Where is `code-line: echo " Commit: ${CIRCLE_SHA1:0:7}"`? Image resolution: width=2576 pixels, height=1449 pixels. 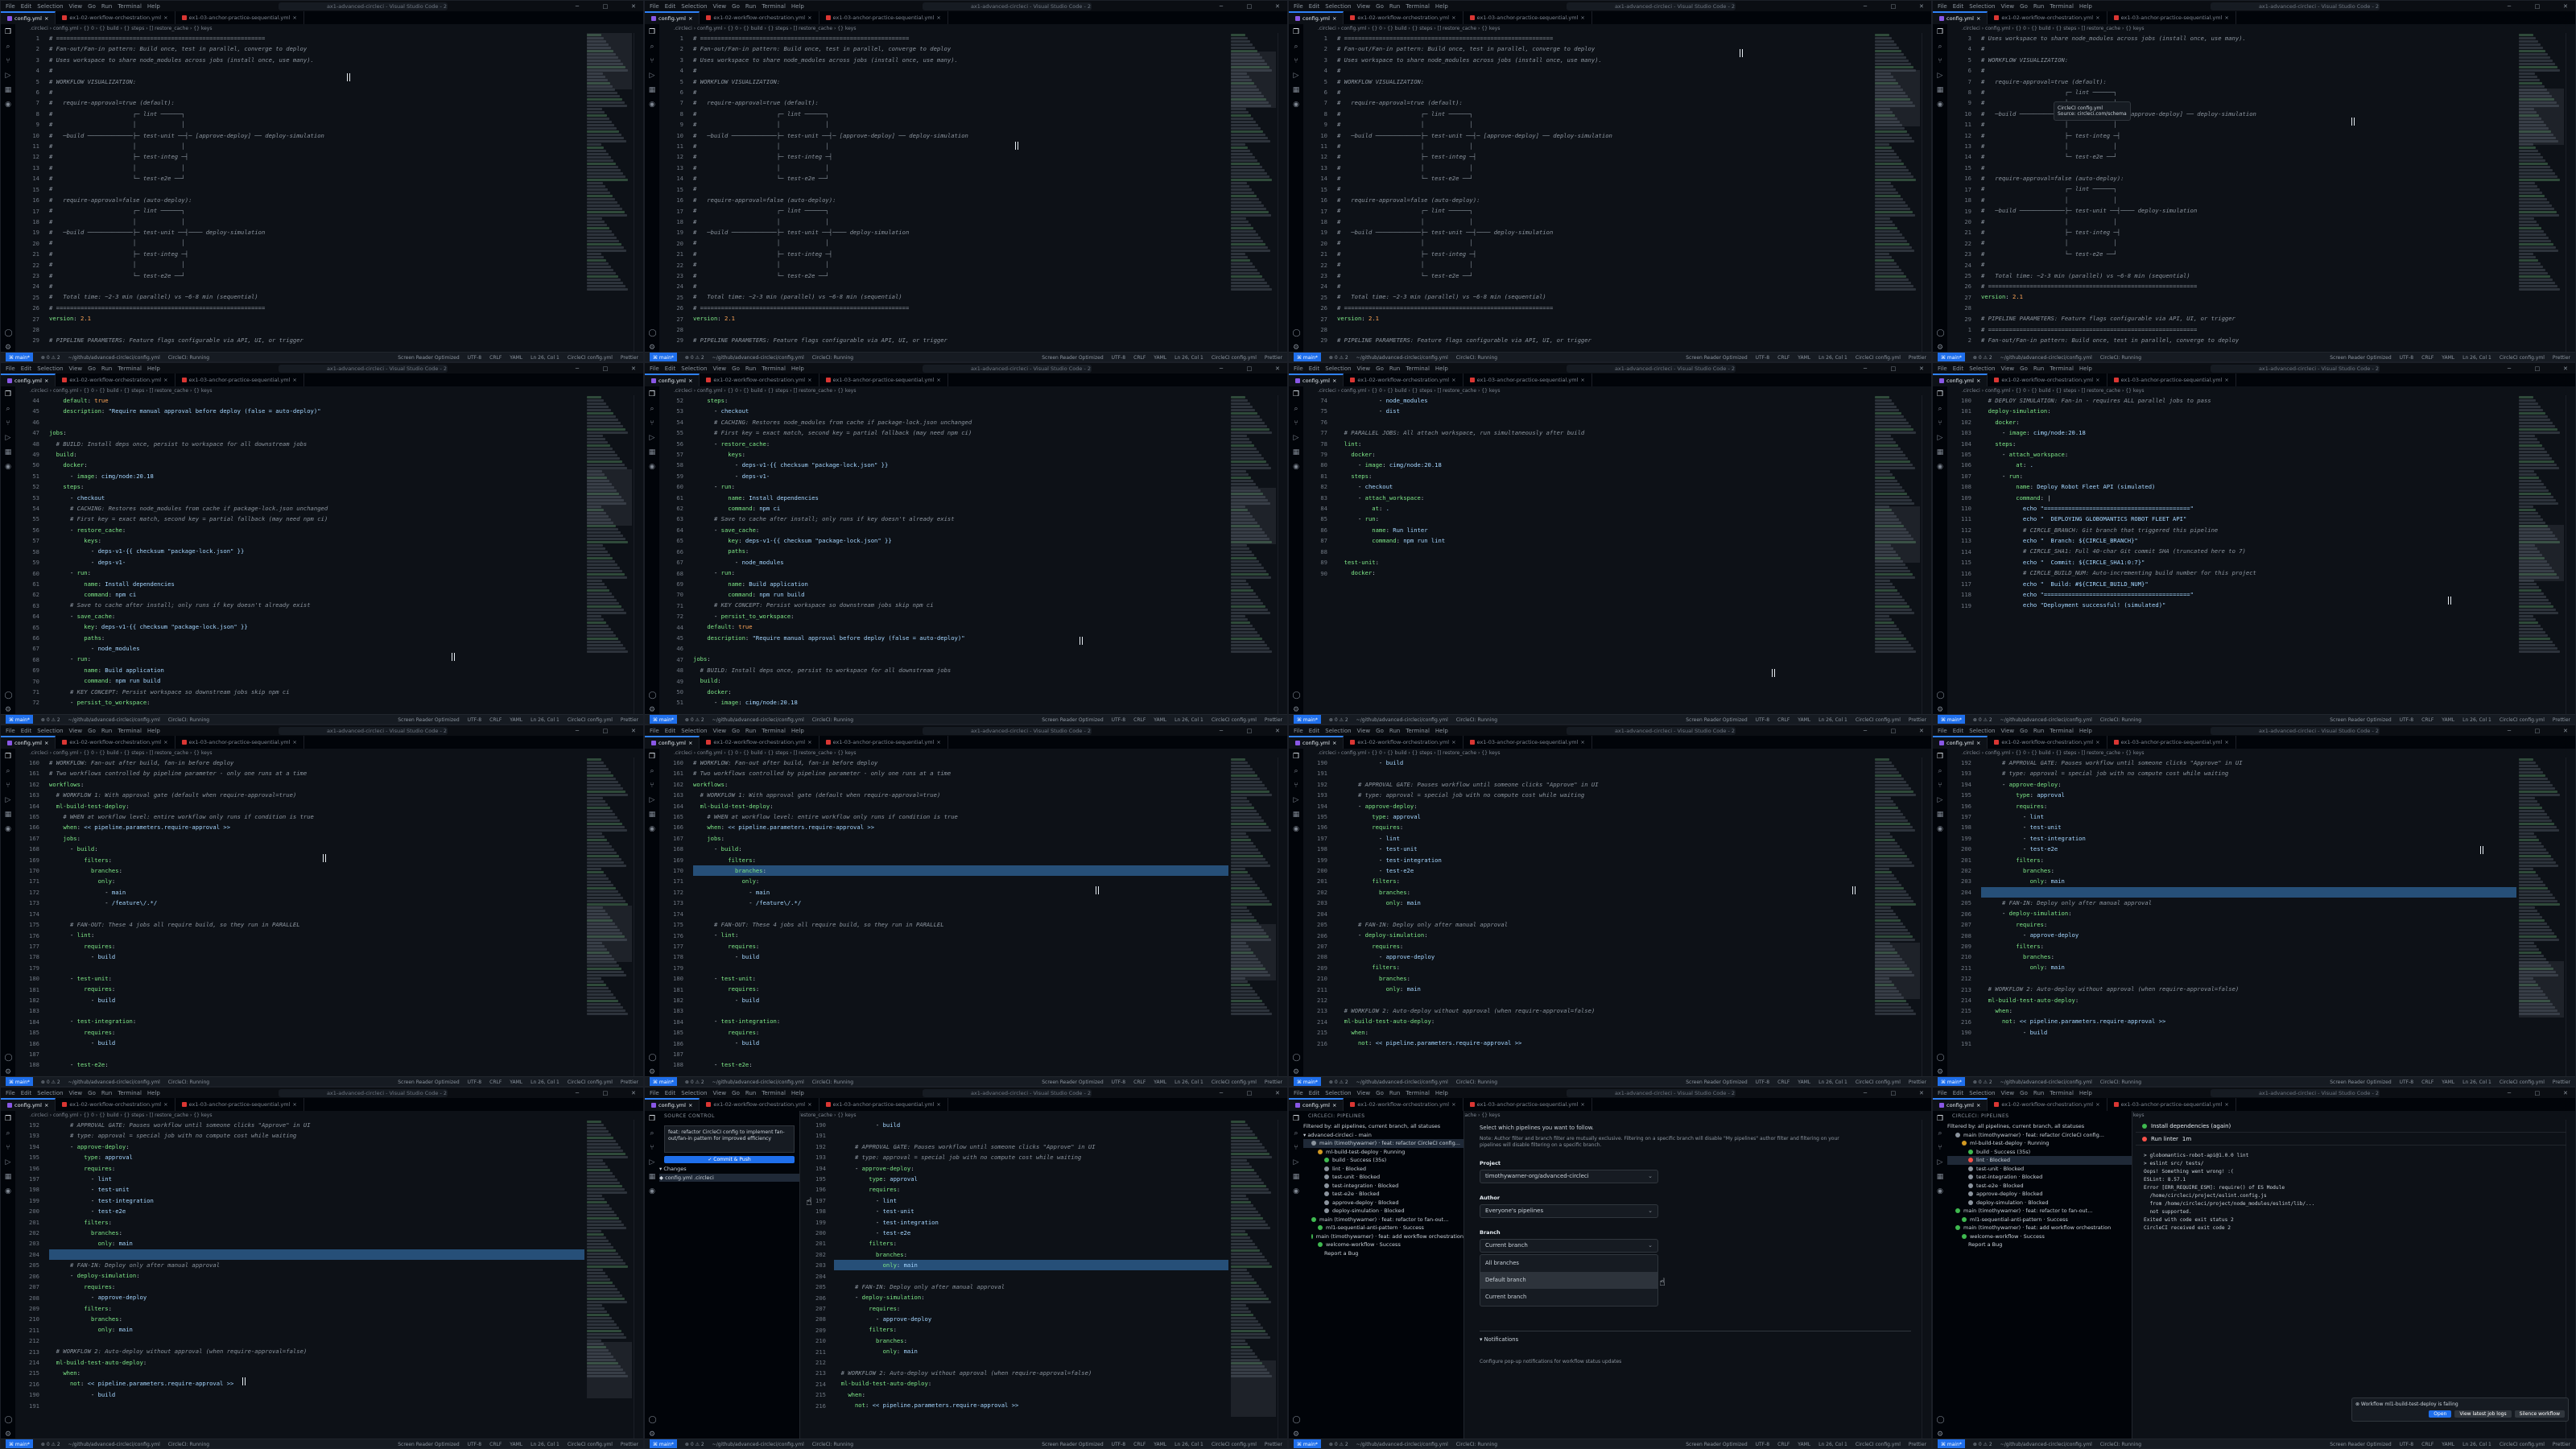 code-line: echo " Commit: ${CIRCLE_SHA1:0:7}" is located at coordinates (2248, 562).